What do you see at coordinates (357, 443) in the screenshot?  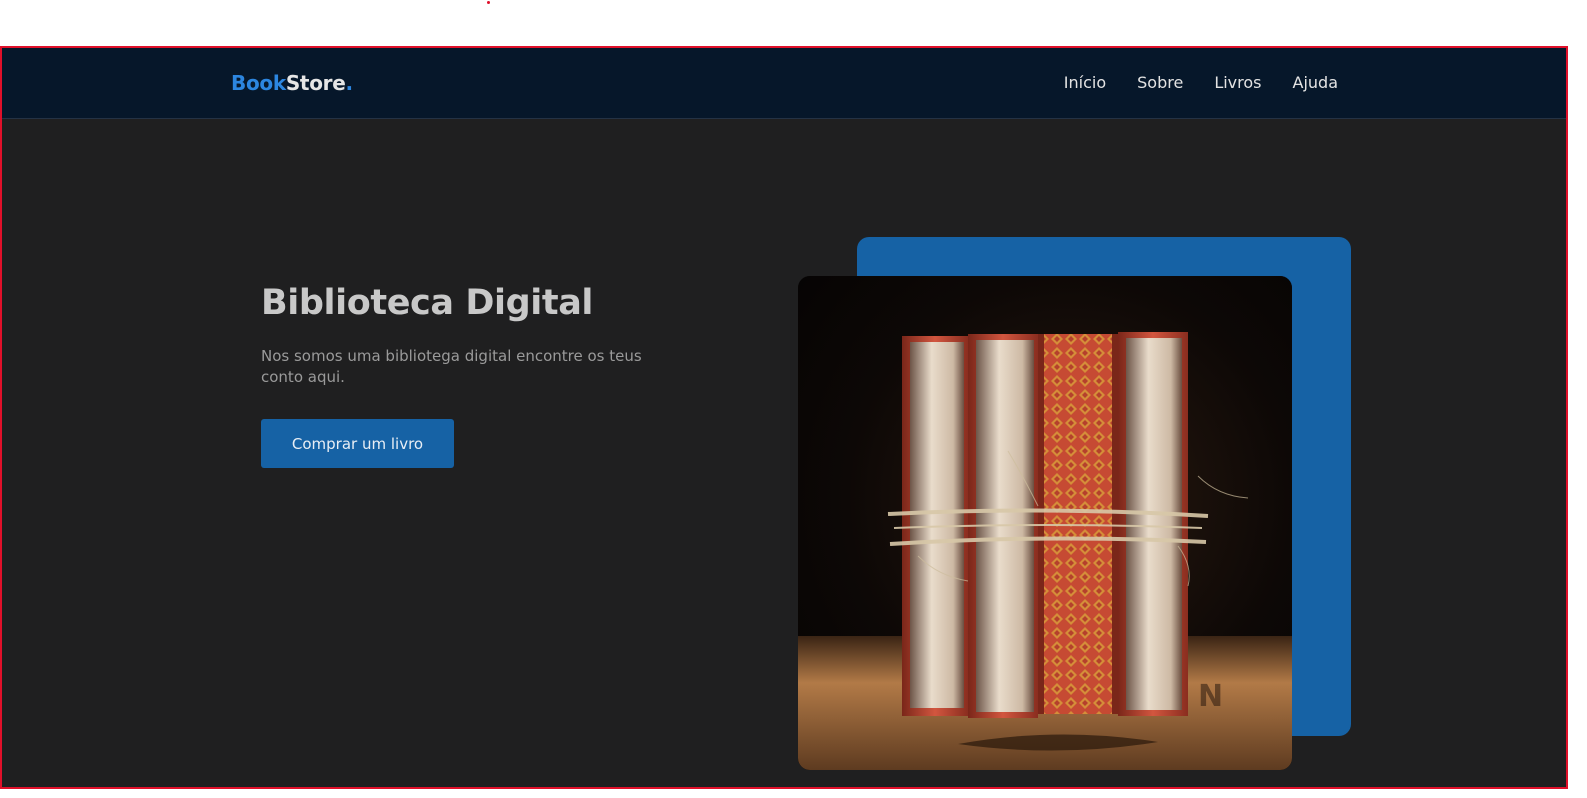 I see `buy-book-button: Comprar um livro` at bounding box center [357, 443].